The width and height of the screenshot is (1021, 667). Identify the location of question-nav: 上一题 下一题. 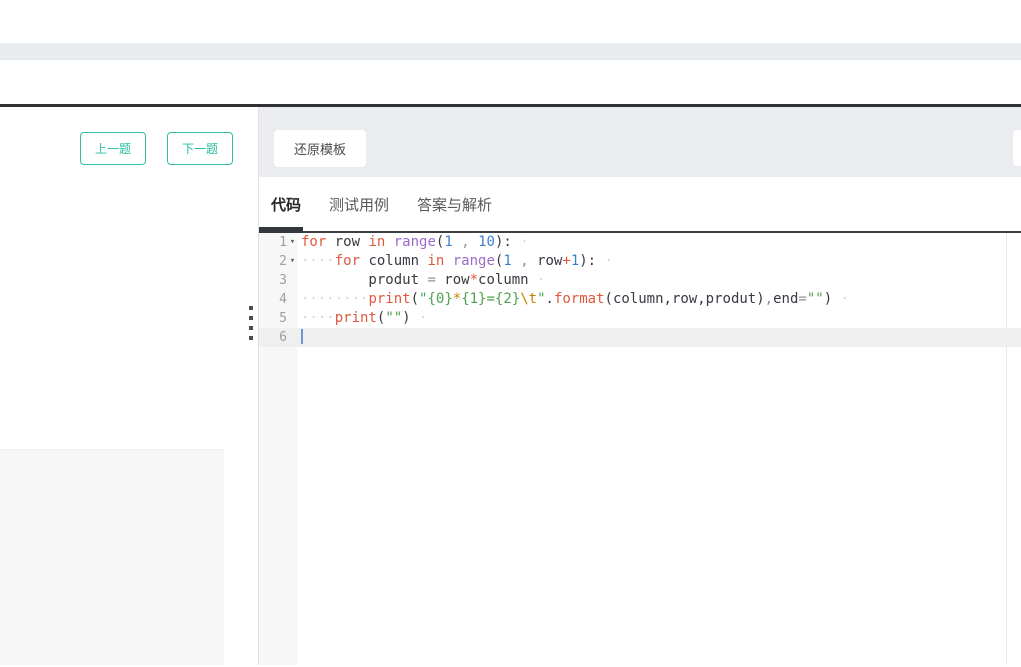
(129, 136).